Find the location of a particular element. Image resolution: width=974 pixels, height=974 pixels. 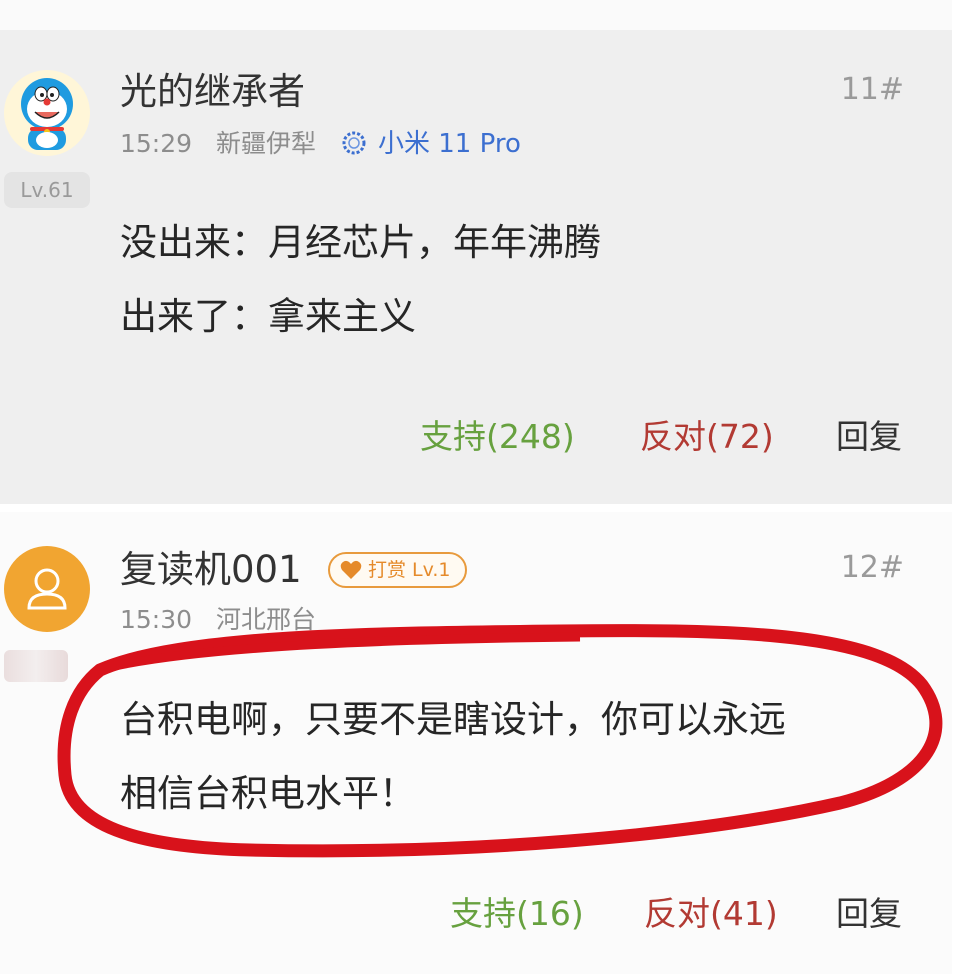

comment-content: 台积电啊，只要不是瞎设计，你可以永远 相信台积电水平！ is located at coordinates (453, 757).